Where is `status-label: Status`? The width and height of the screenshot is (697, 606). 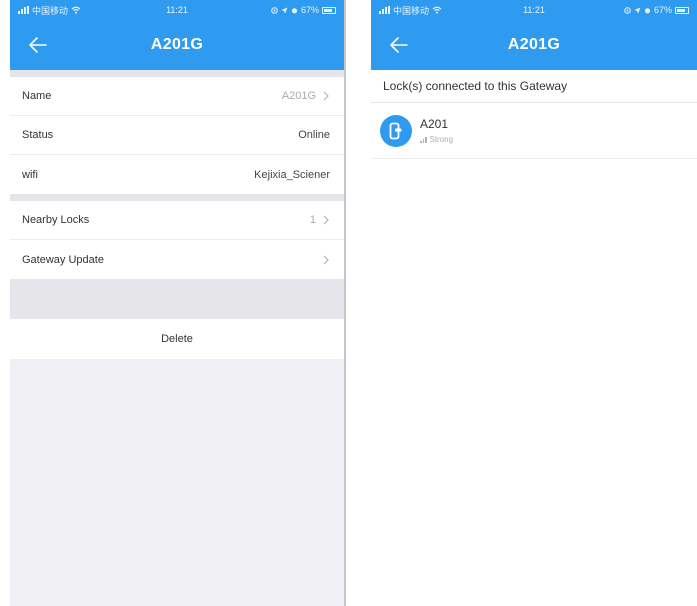
status-label: Status is located at coordinates (38, 135).